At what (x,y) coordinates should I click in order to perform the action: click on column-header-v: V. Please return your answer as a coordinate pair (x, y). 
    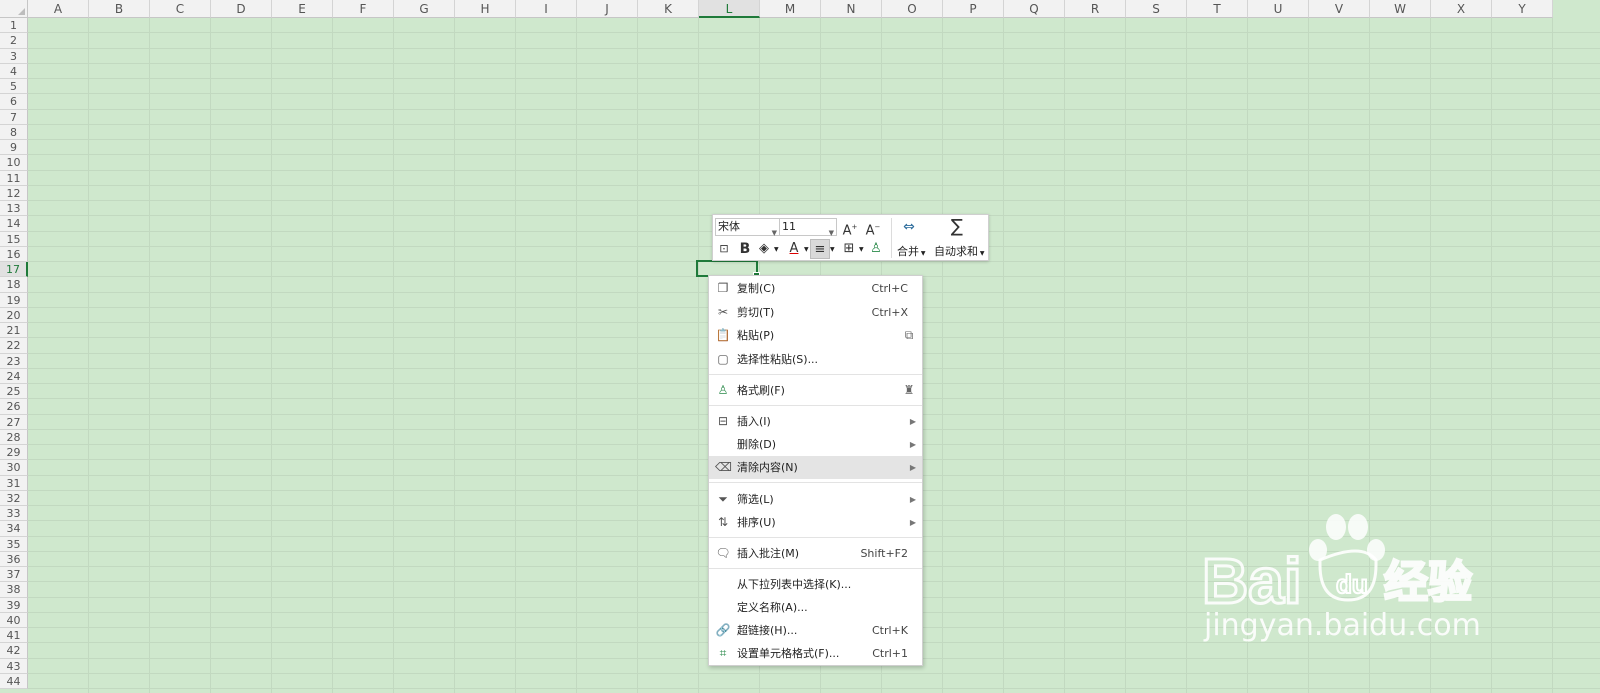
    Looking at the image, I should click on (1339, 9).